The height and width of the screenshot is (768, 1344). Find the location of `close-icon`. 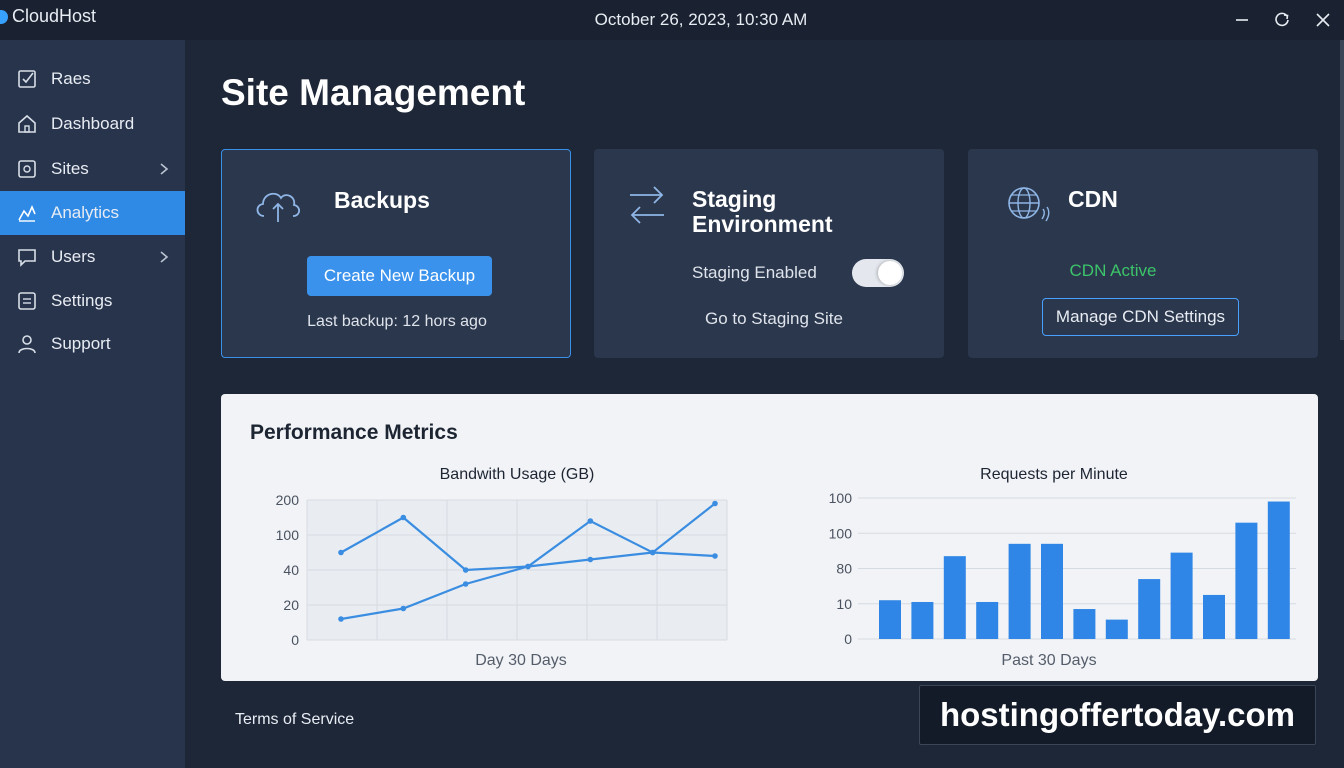

close-icon is located at coordinates (1323, 20).